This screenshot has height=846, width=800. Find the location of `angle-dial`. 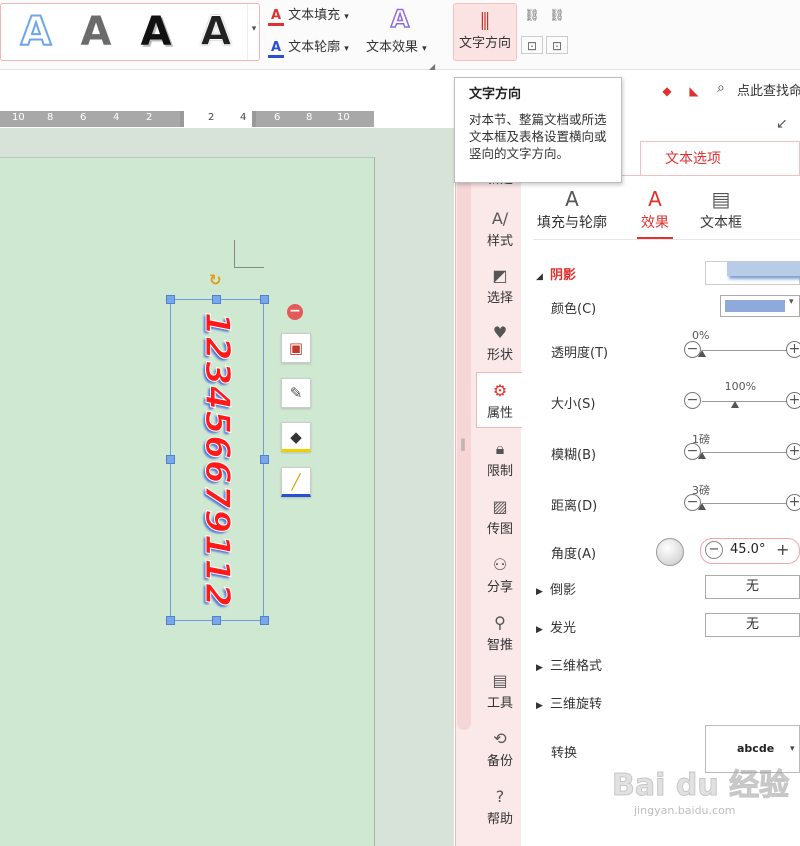

angle-dial is located at coordinates (670, 552).